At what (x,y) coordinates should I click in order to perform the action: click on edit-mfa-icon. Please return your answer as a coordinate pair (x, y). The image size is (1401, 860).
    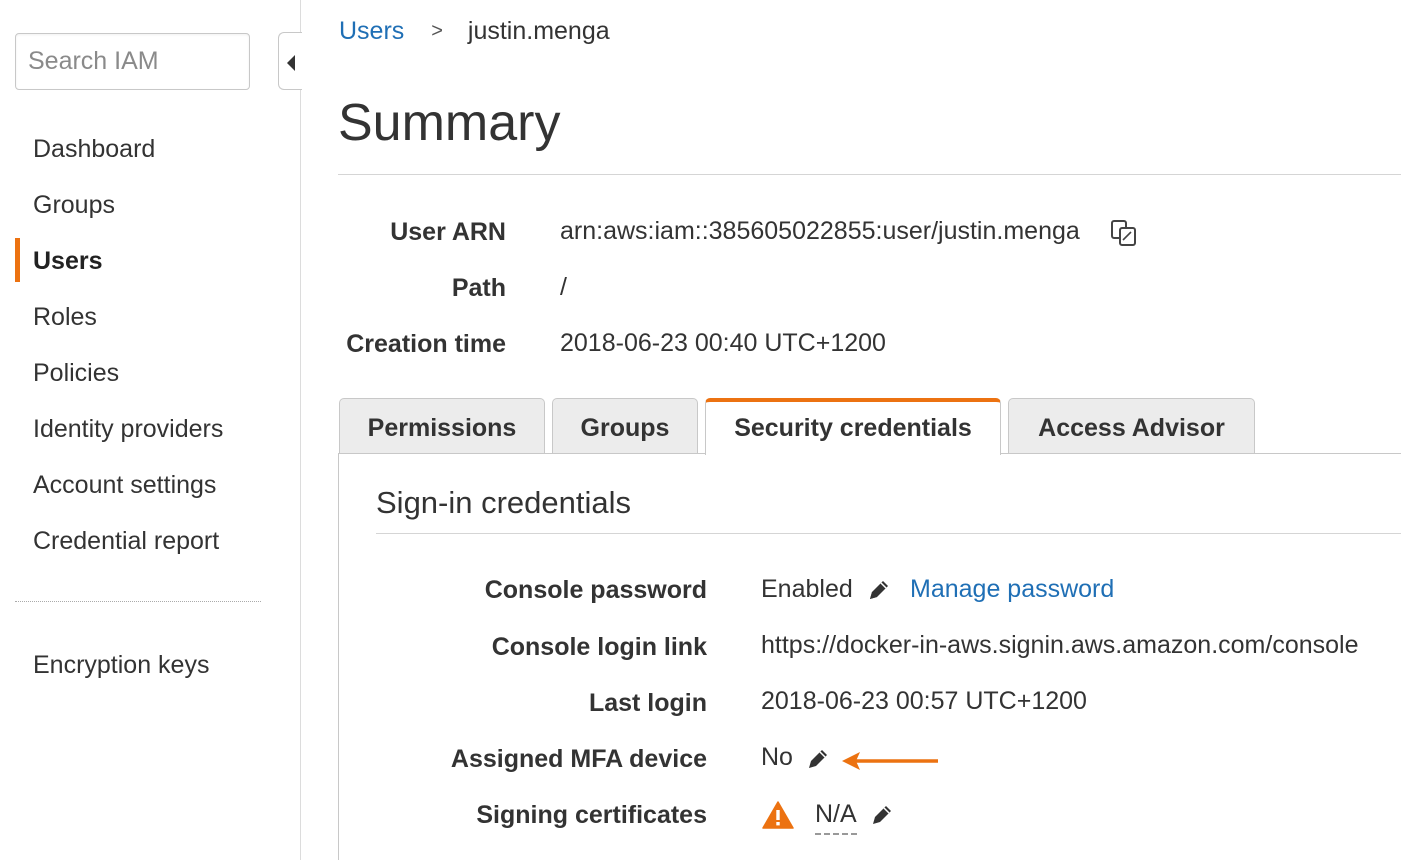
    Looking at the image, I should click on (818, 759).